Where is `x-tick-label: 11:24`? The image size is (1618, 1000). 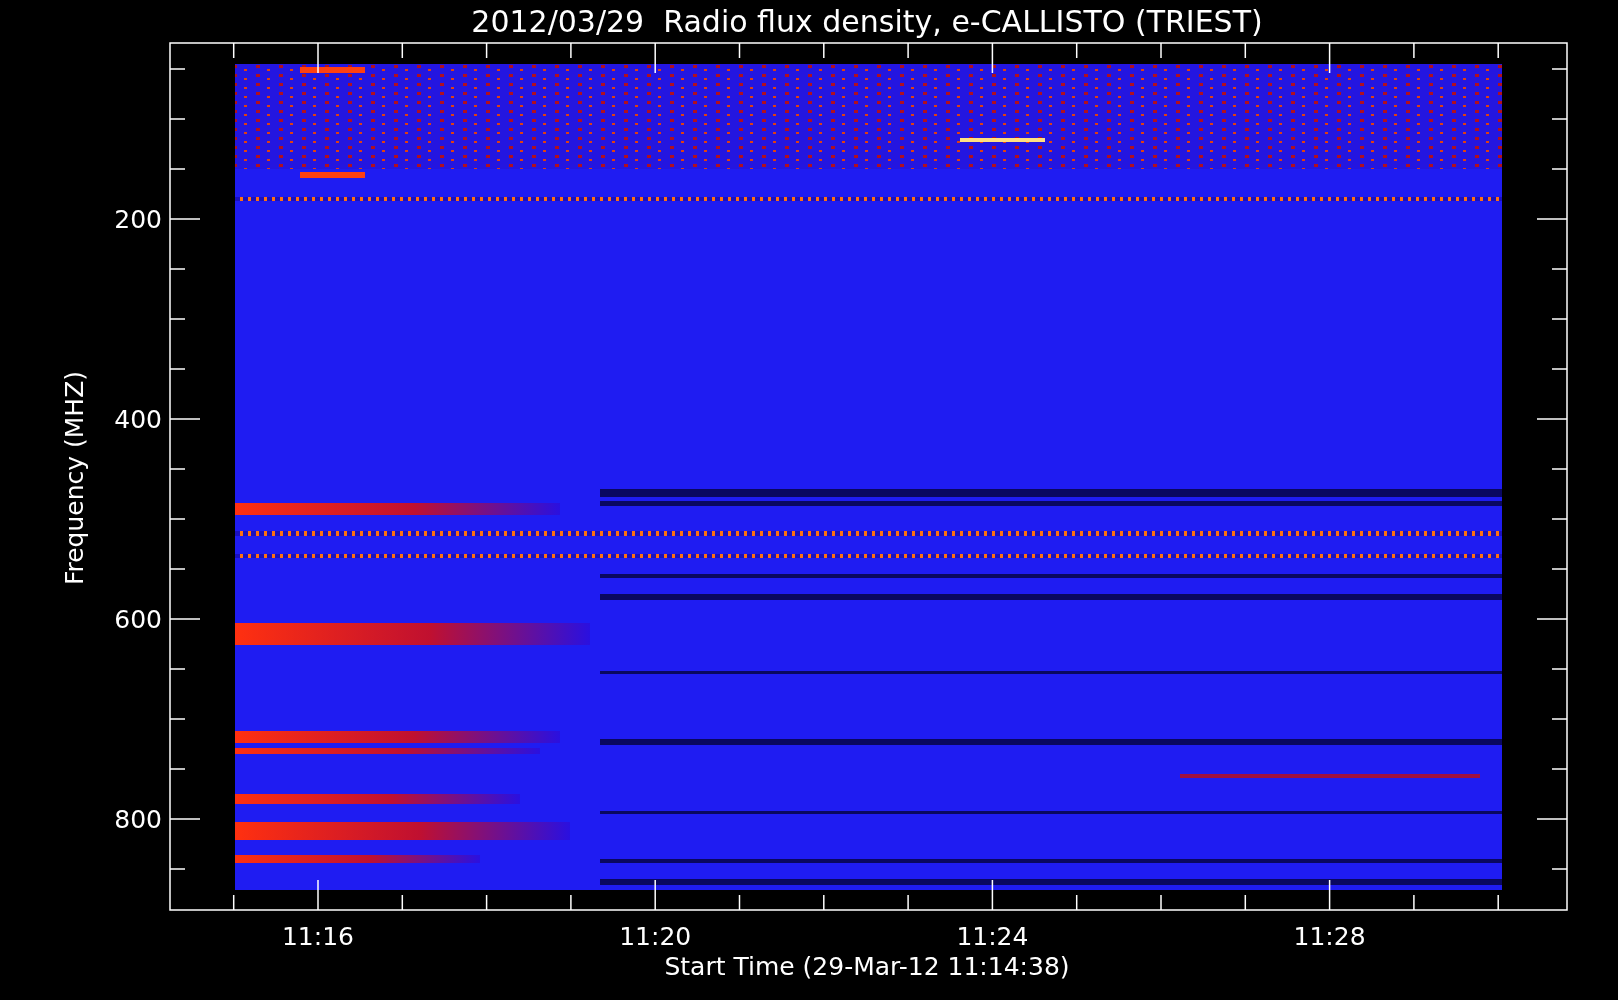 x-tick-label: 11:24 is located at coordinates (992, 936).